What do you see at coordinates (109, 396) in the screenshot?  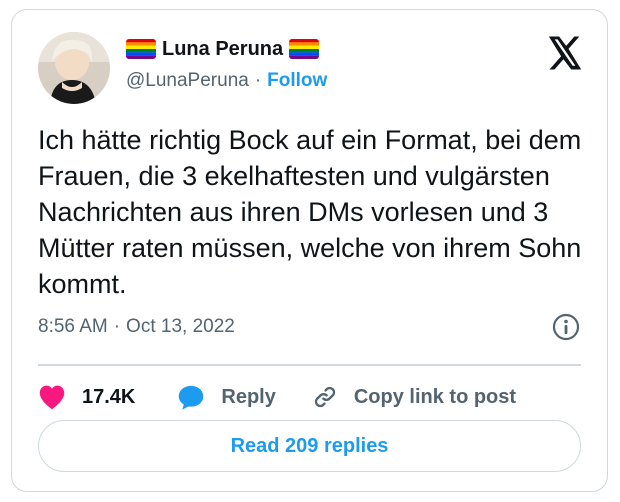 I see `like-count: 17.4K` at bounding box center [109, 396].